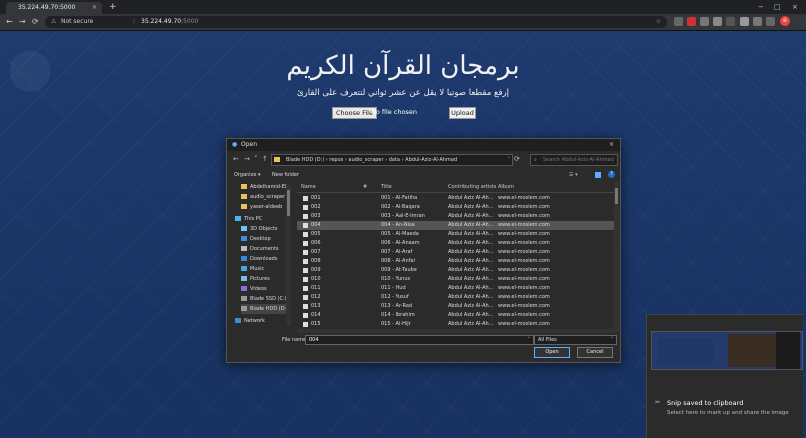  I want to click on bookmark-star-icon: ☆, so click(658, 22).